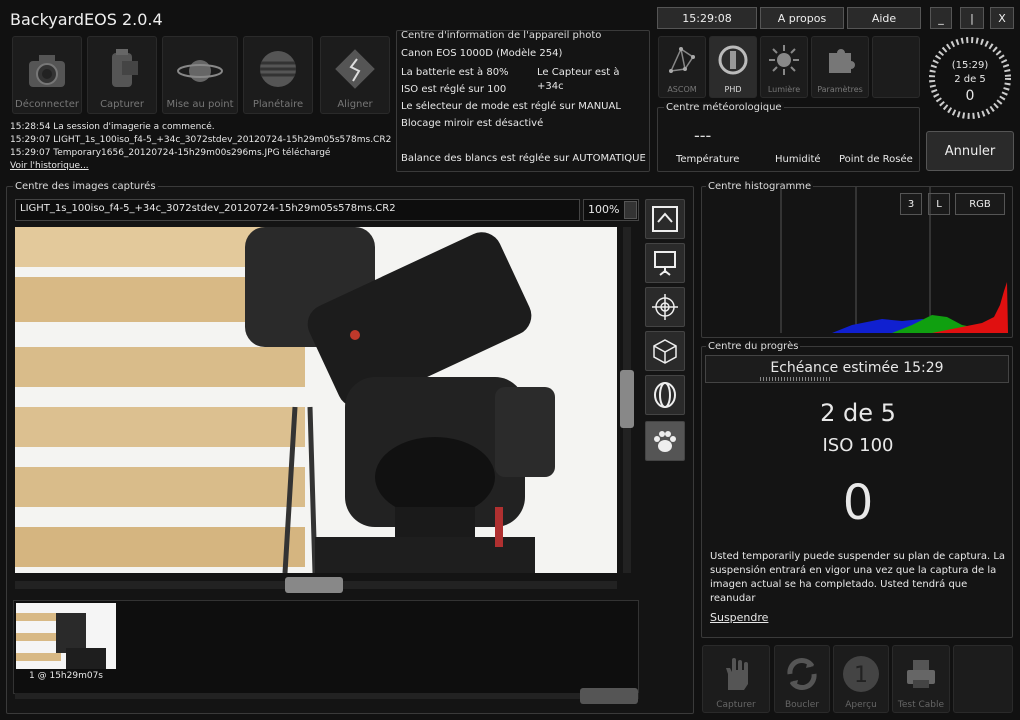  Describe the element at coordinates (355, 69) in the screenshot. I see `align-icon` at that location.